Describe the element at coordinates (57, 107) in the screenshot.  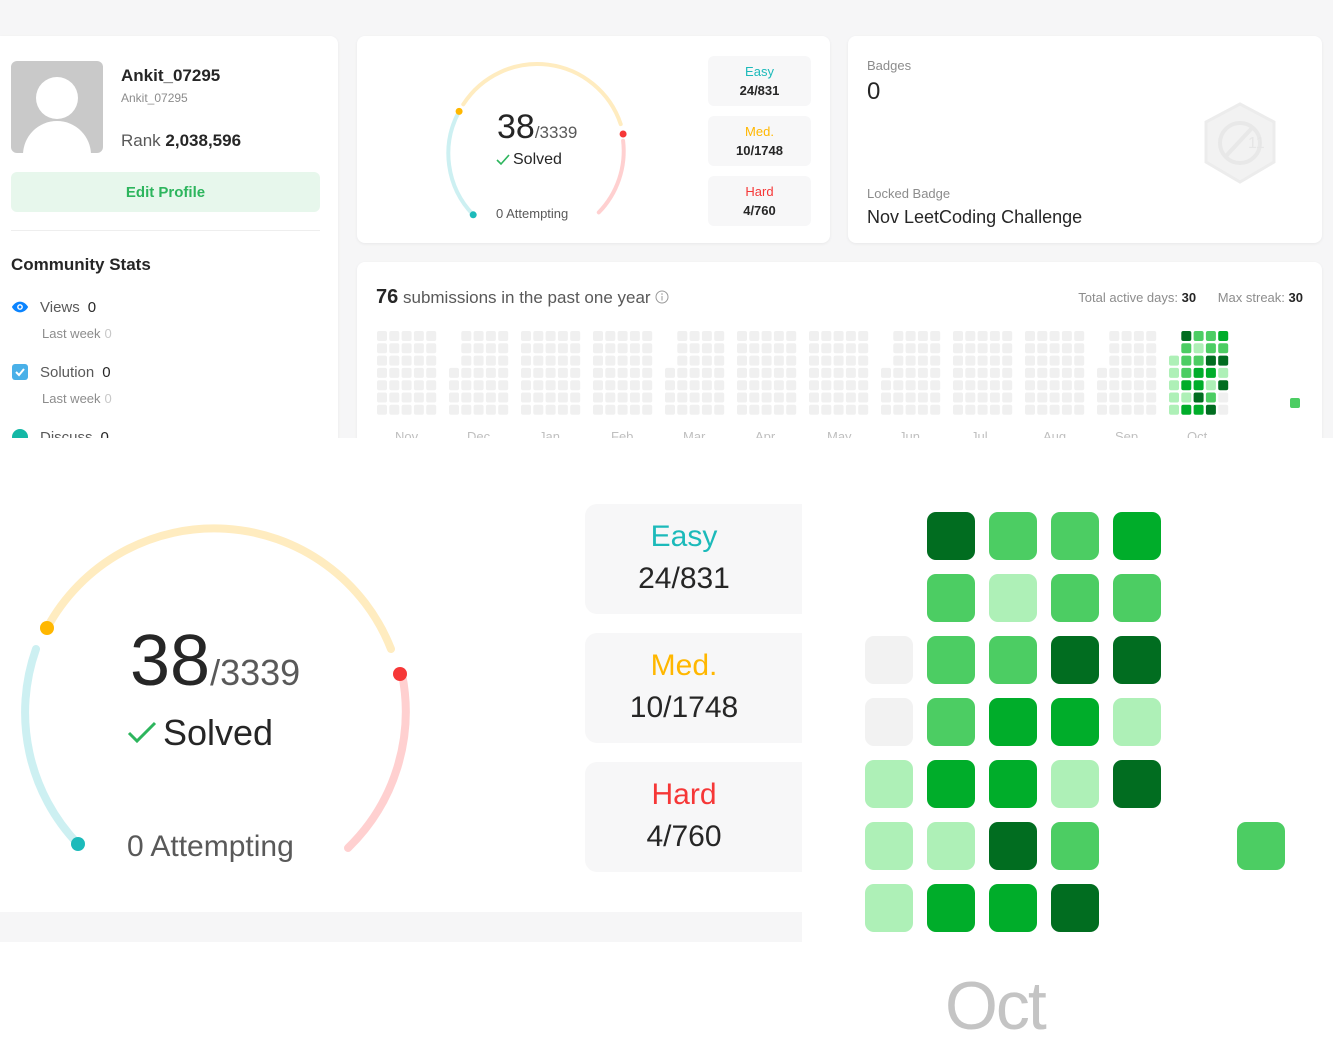
I see `avatar` at that location.